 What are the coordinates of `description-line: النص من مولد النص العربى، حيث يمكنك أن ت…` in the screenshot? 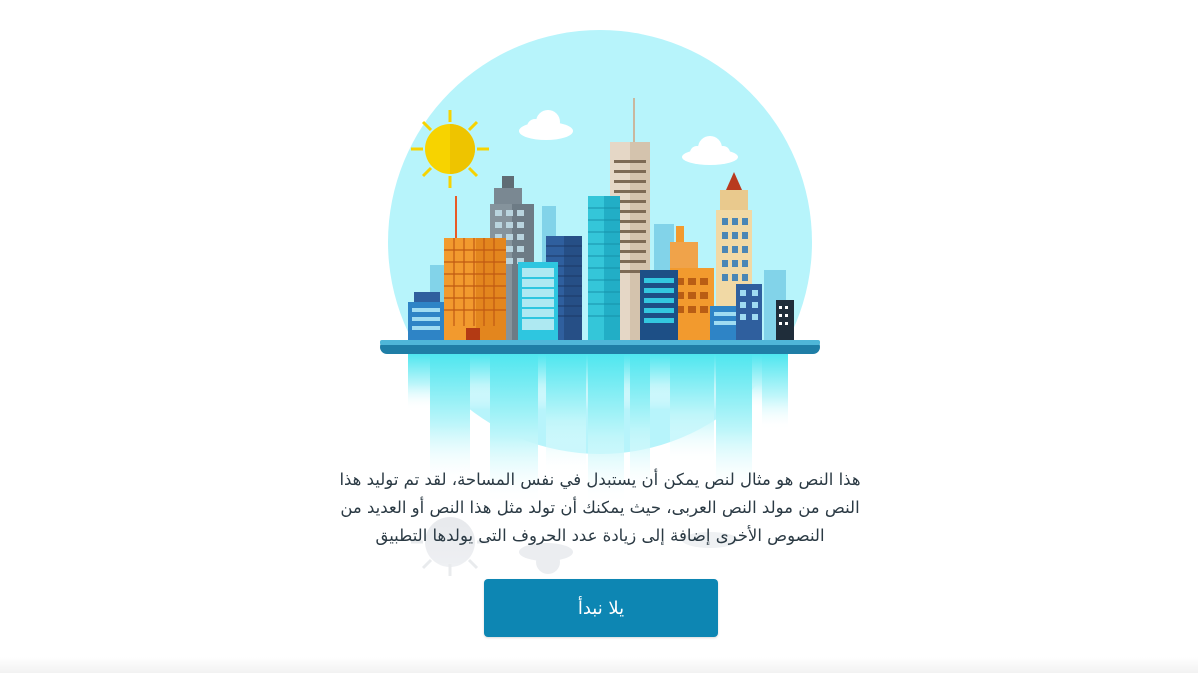 It's located at (600, 507).